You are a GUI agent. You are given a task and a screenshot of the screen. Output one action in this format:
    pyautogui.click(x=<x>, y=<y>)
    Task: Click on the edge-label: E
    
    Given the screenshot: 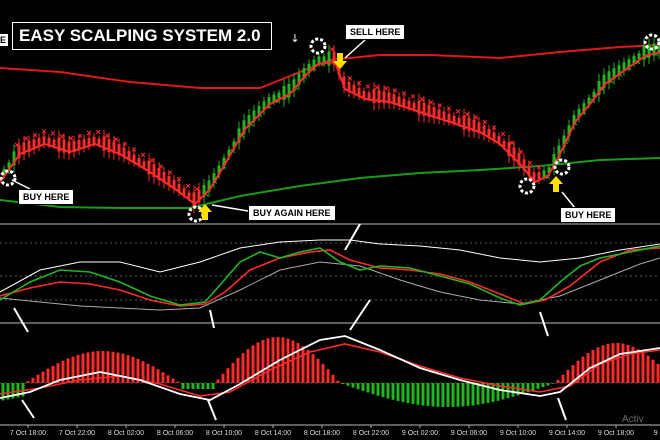 What is the action you would take?
    pyautogui.click(x=4, y=40)
    